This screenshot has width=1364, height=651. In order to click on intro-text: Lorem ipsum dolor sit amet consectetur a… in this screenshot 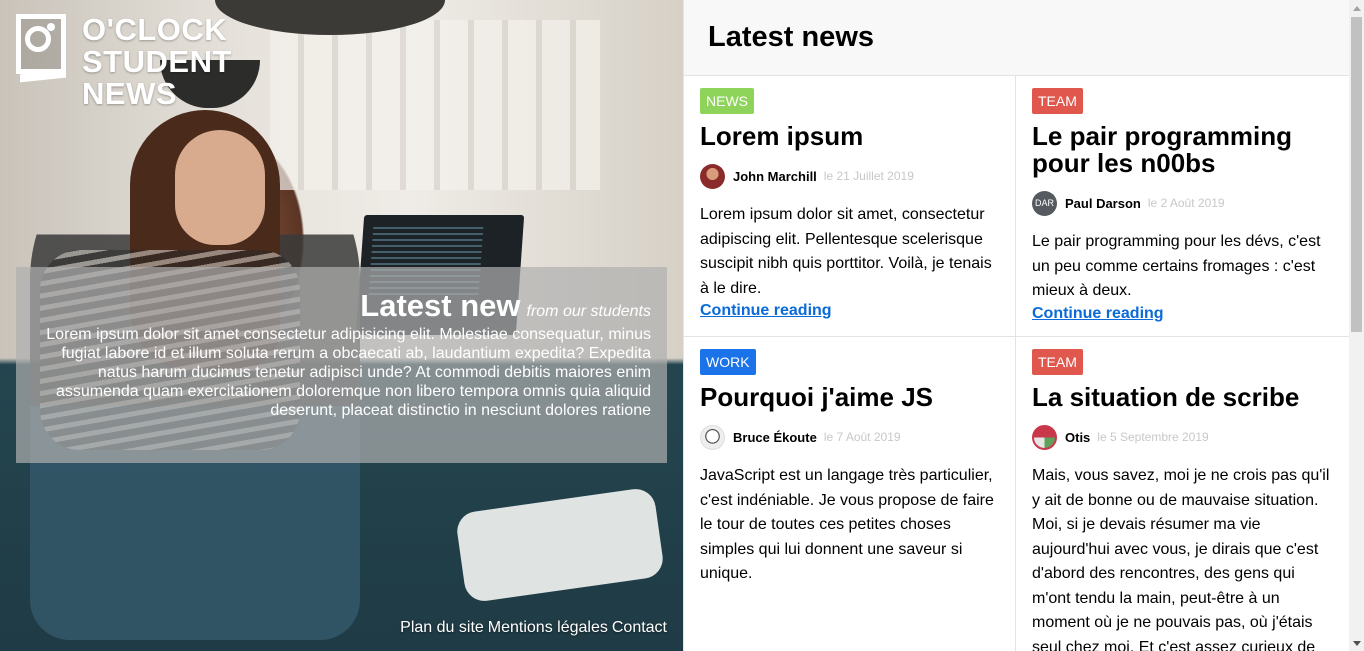, I will do `click(348, 372)`.